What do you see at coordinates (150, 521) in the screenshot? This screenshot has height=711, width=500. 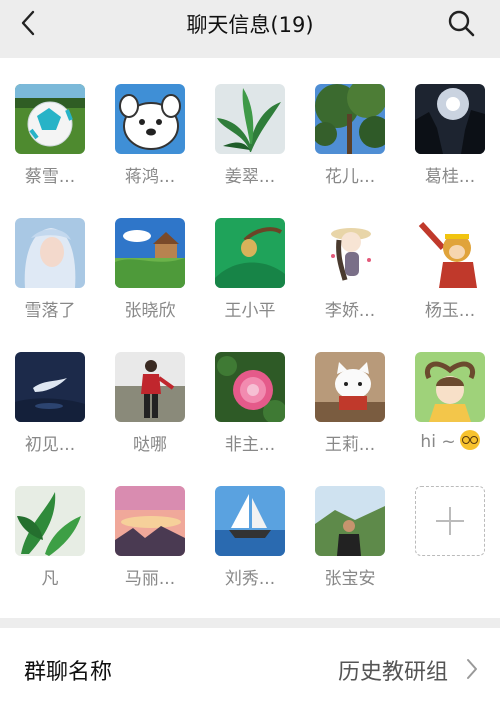 I see `avatar-sunset-clouds` at bounding box center [150, 521].